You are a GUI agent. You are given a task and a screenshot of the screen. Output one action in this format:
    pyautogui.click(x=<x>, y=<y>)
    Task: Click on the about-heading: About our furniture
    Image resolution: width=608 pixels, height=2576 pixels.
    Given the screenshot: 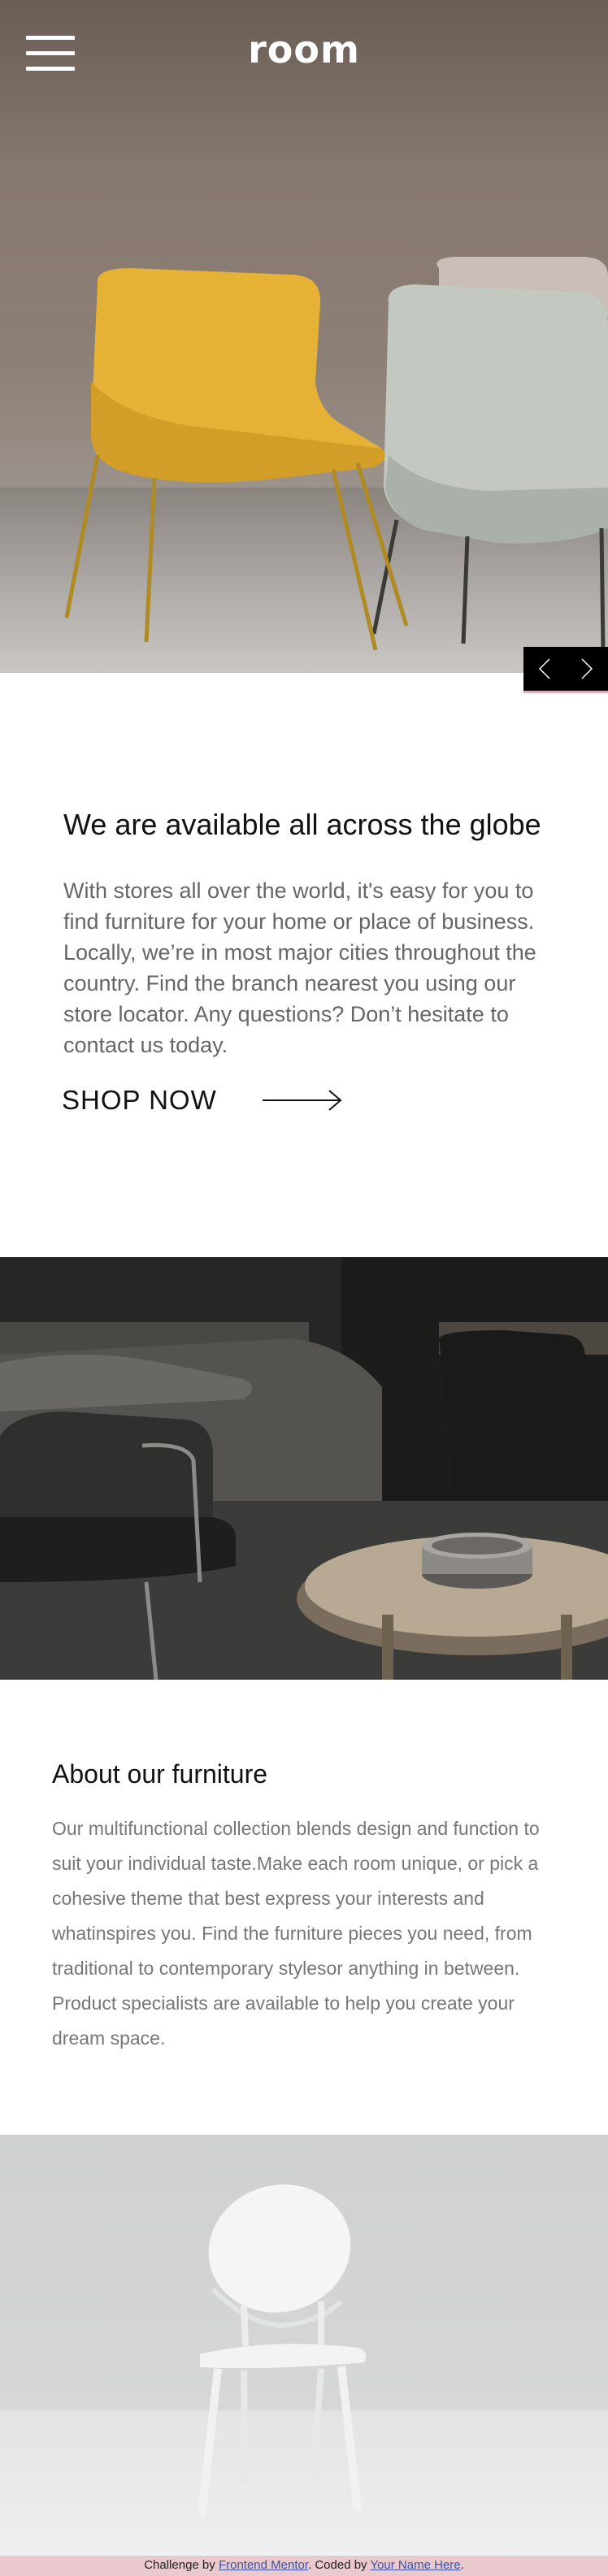 What is the action you would take?
    pyautogui.click(x=160, y=1774)
    